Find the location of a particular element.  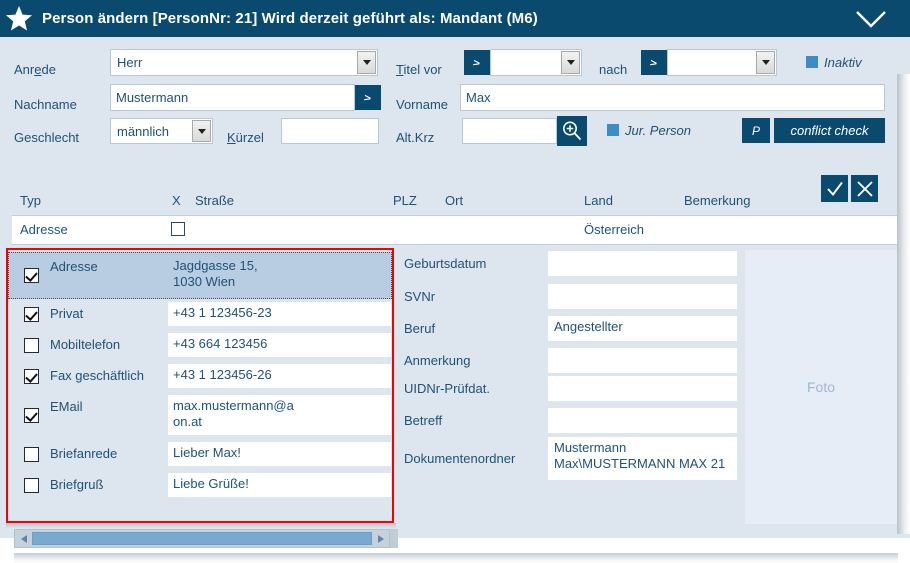

vorname-input: Max is located at coordinates (672, 97).